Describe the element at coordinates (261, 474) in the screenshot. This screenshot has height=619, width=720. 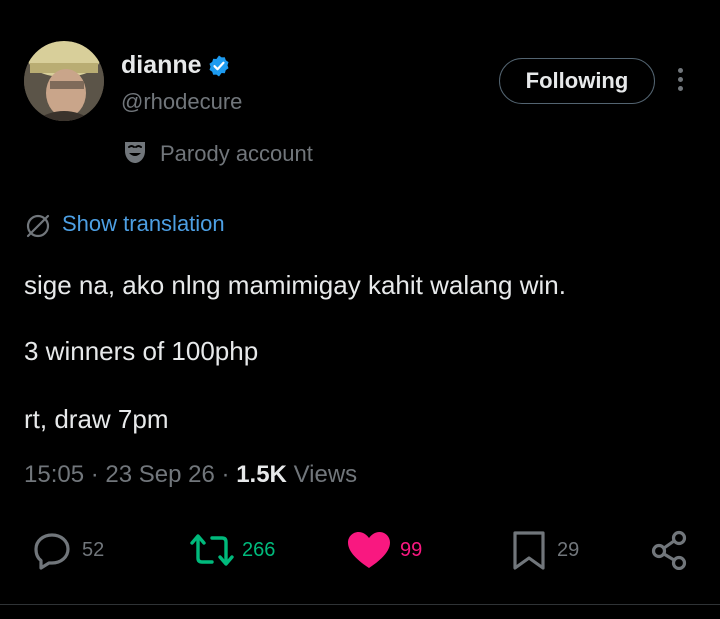
I see `views-count: 1.5K` at that location.